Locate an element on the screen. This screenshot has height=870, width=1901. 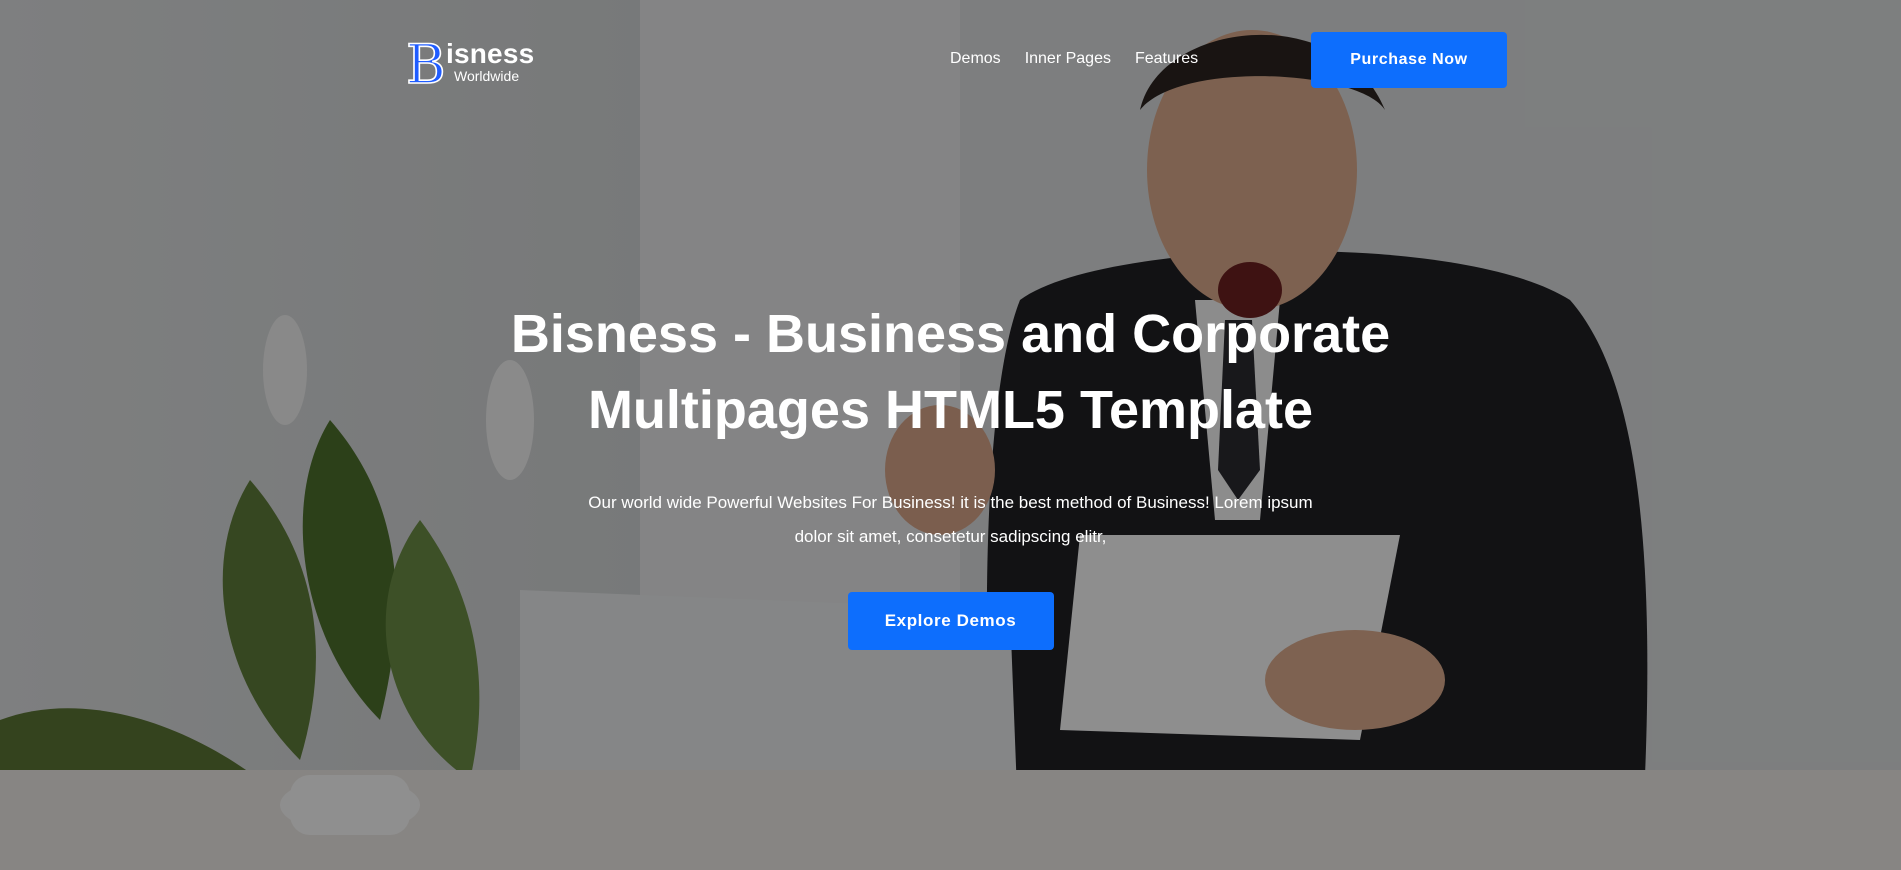
nav-demos: Demos is located at coordinates (975, 59).